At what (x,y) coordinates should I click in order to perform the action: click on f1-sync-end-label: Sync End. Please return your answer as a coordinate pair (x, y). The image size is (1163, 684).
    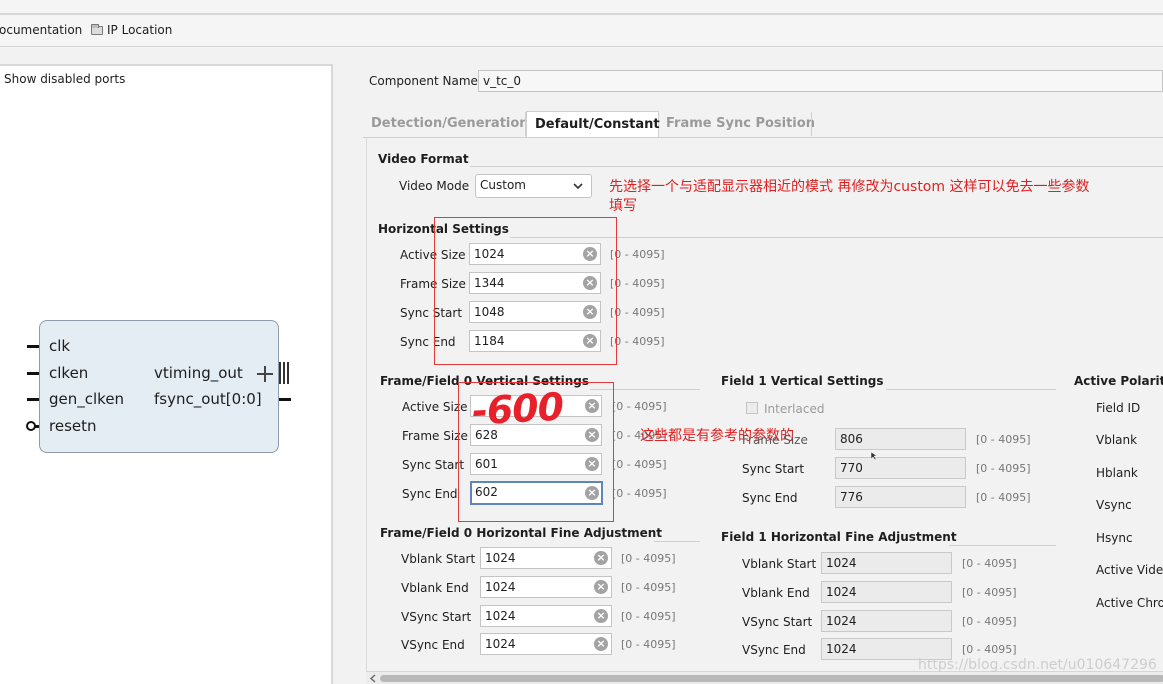
    Looking at the image, I should click on (770, 498).